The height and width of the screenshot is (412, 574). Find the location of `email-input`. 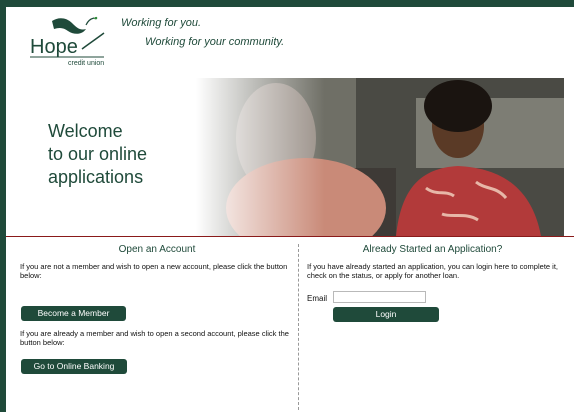

email-input is located at coordinates (379, 297).